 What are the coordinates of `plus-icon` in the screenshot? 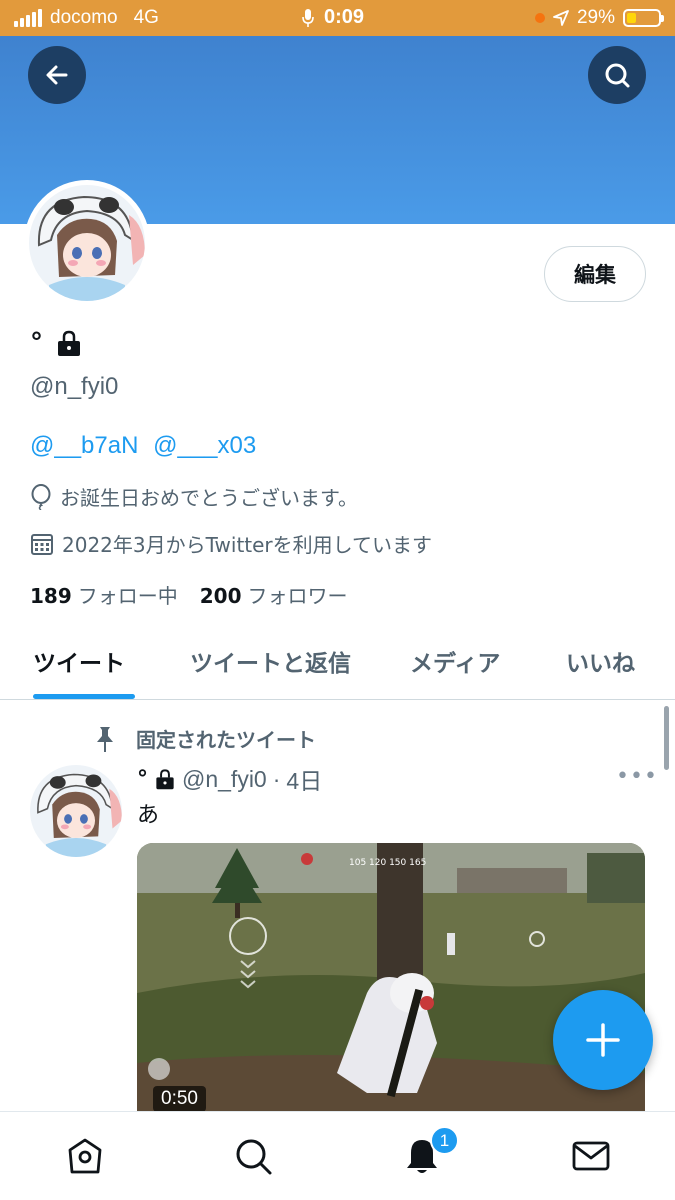 It's located at (603, 1040).